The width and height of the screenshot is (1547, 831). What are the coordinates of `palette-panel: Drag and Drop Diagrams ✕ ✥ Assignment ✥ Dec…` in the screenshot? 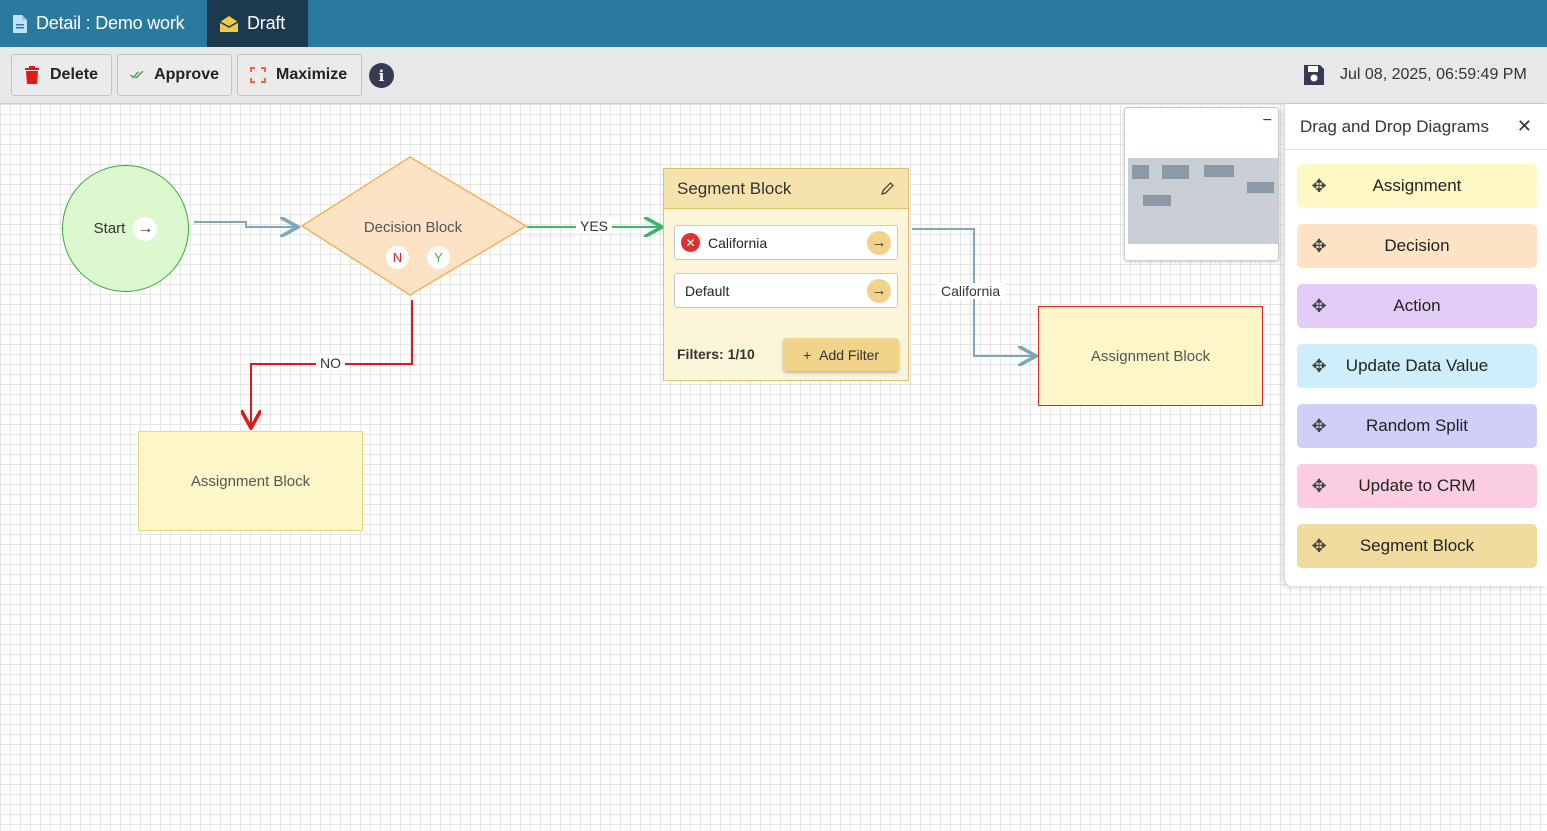 It's located at (1415, 345).